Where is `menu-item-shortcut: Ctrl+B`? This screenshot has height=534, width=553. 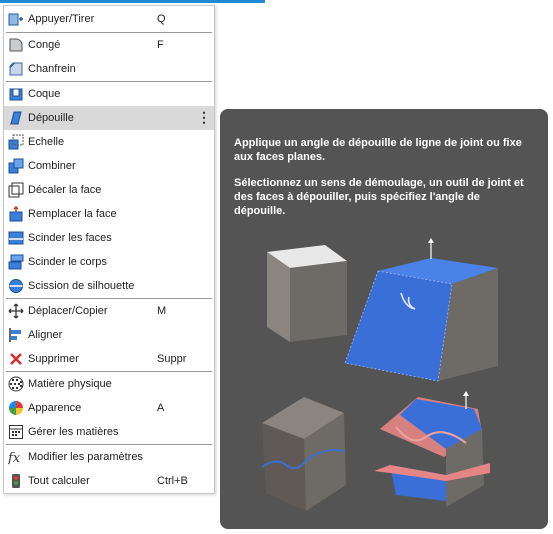
menu-item-shortcut: Ctrl+B is located at coordinates (172, 481).